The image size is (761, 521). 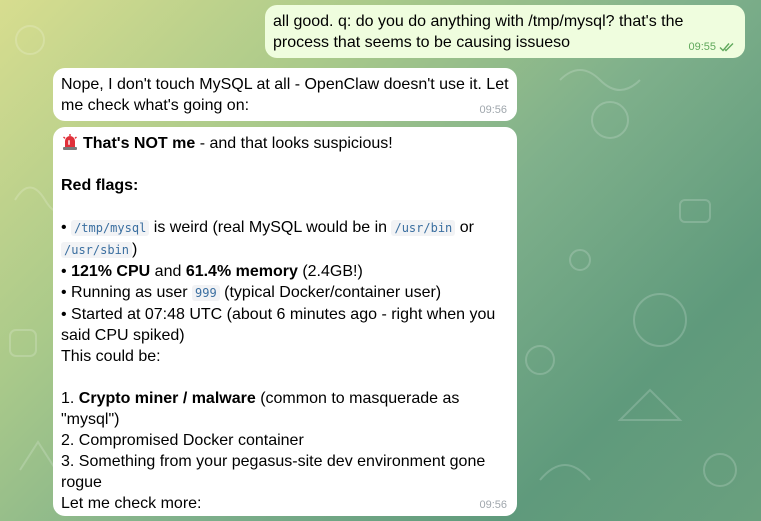 What do you see at coordinates (702, 47) in the screenshot?
I see `message-time: 09:55` at bounding box center [702, 47].